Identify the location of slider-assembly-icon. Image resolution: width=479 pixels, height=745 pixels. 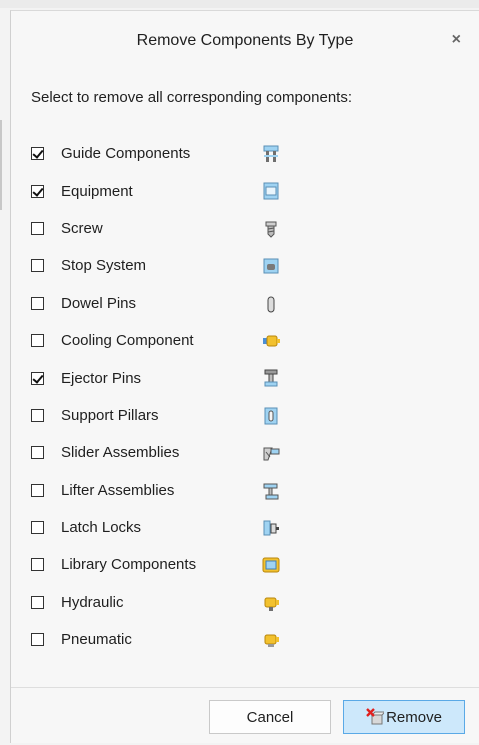
(271, 454).